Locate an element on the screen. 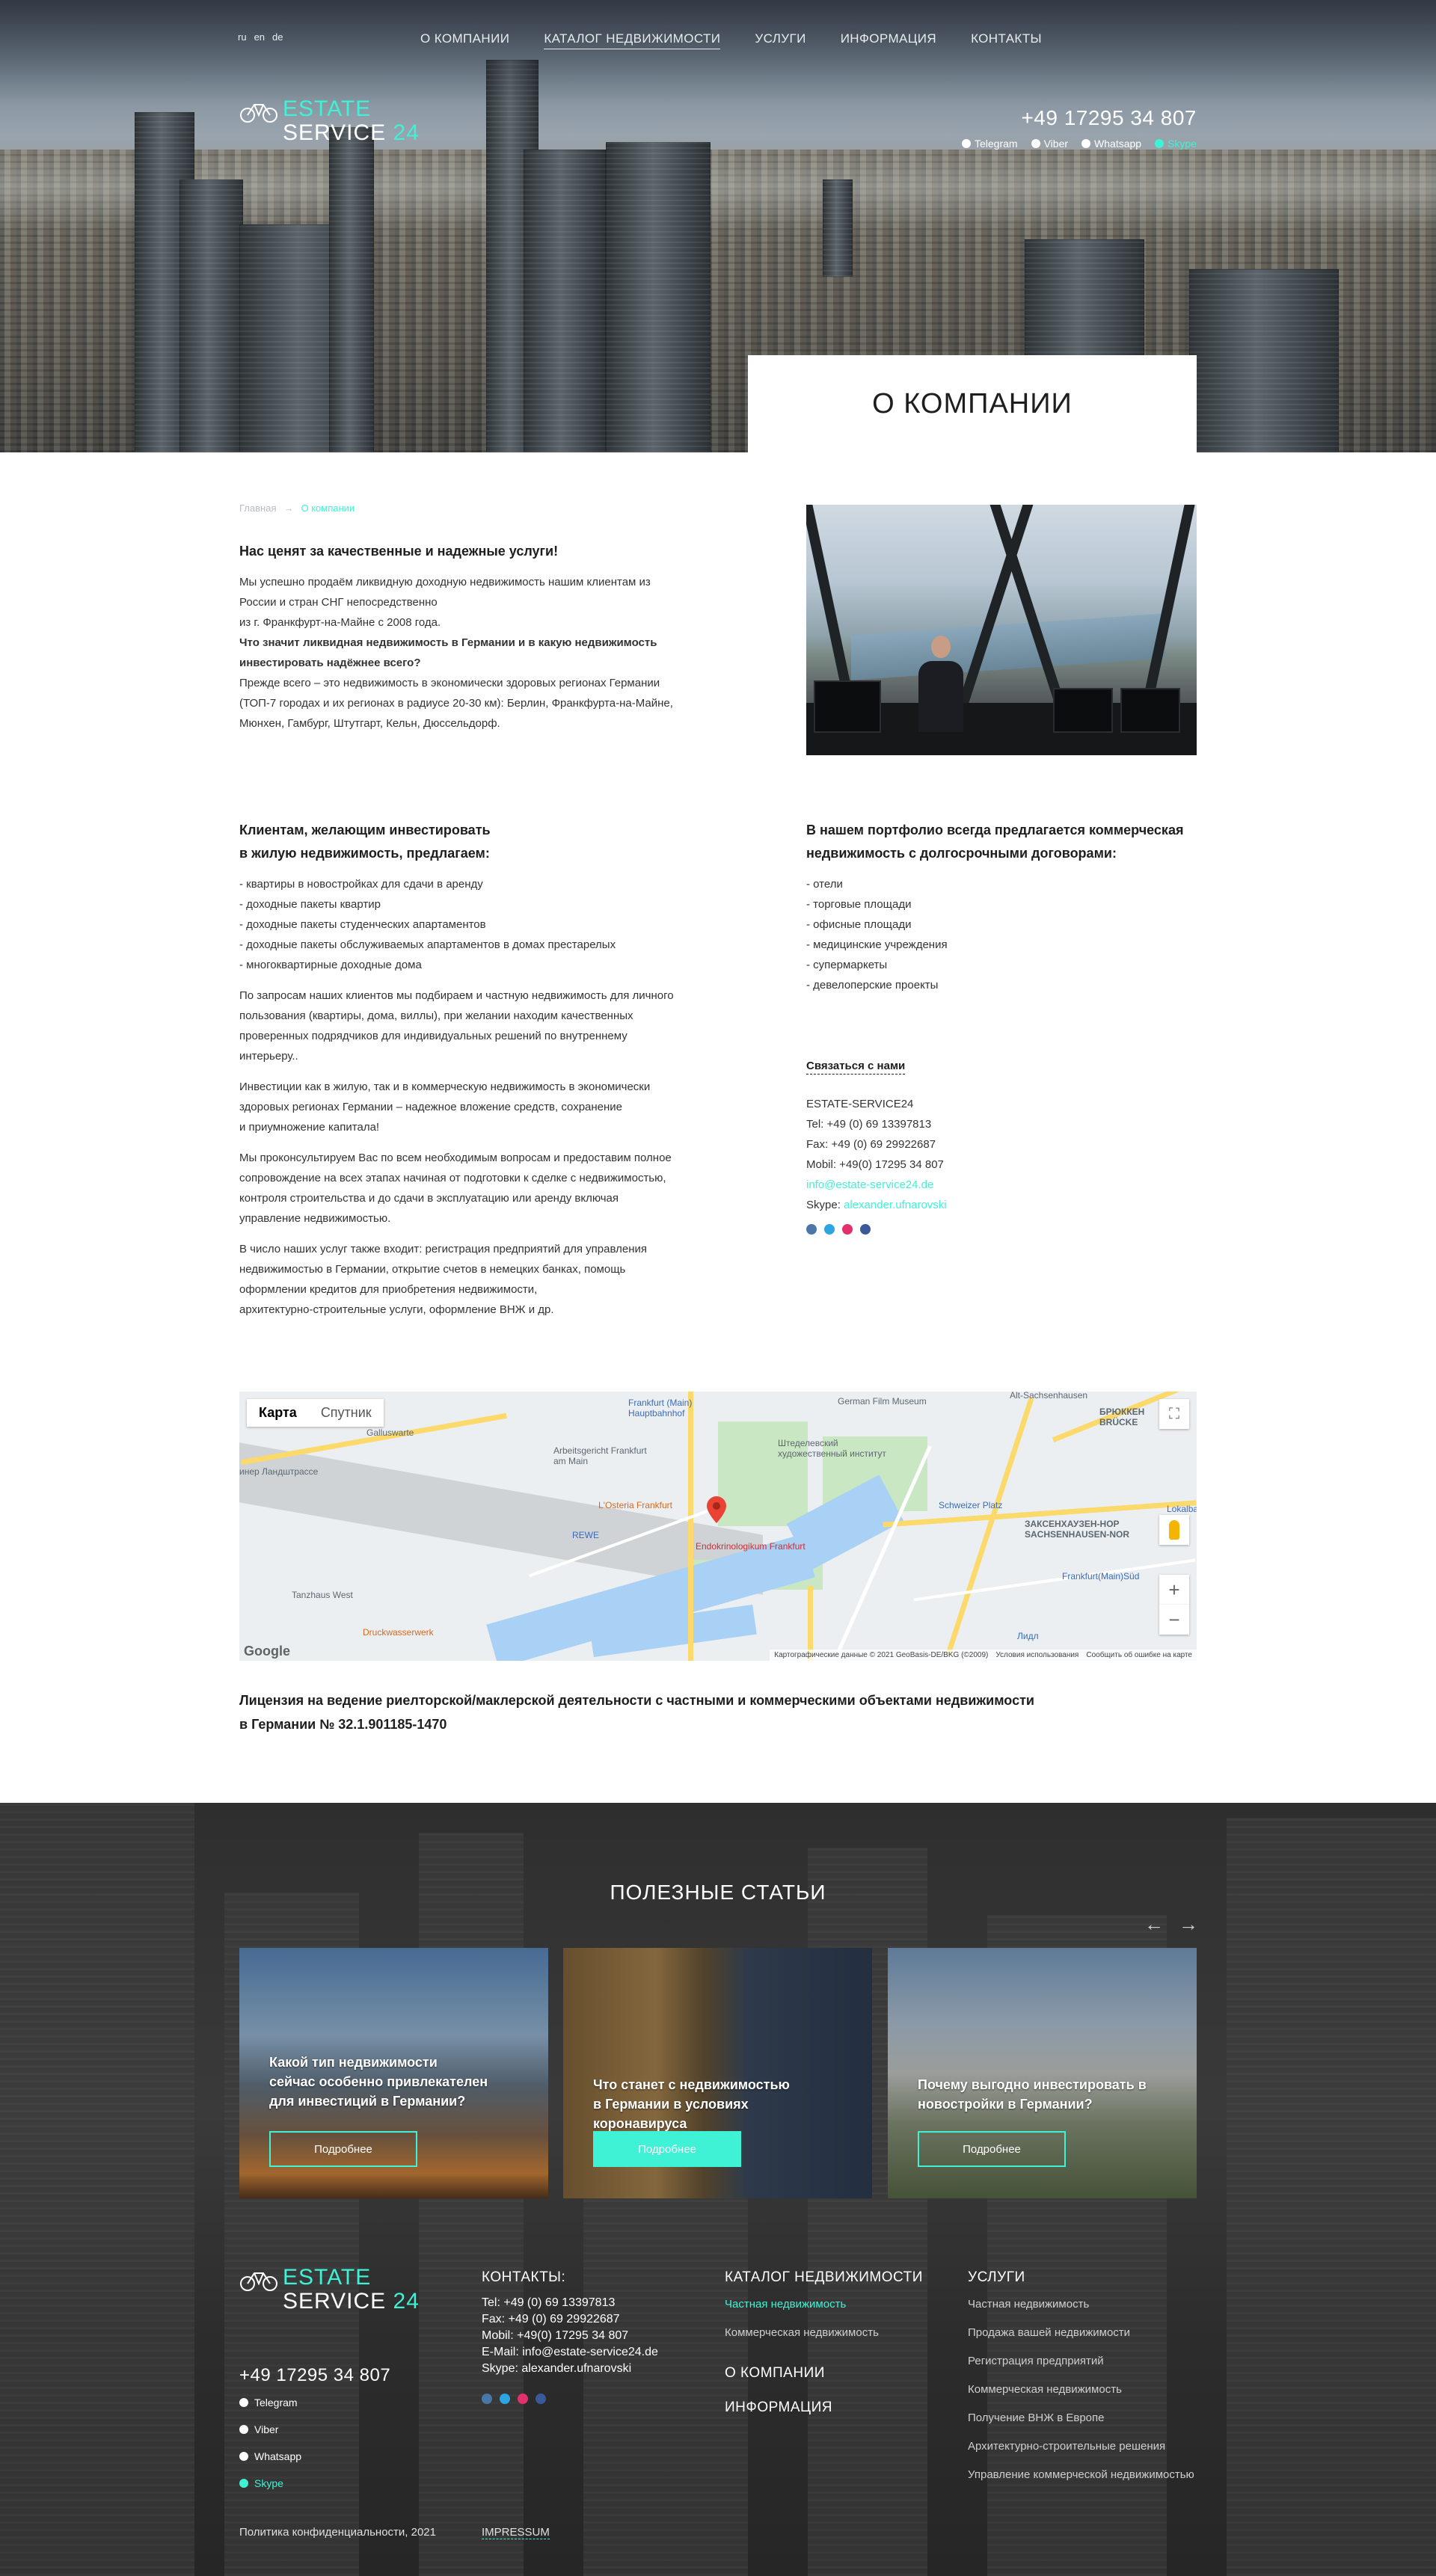 The image size is (1436, 2576). zoom-in-icon: + is located at coordinates (1174, 1590).